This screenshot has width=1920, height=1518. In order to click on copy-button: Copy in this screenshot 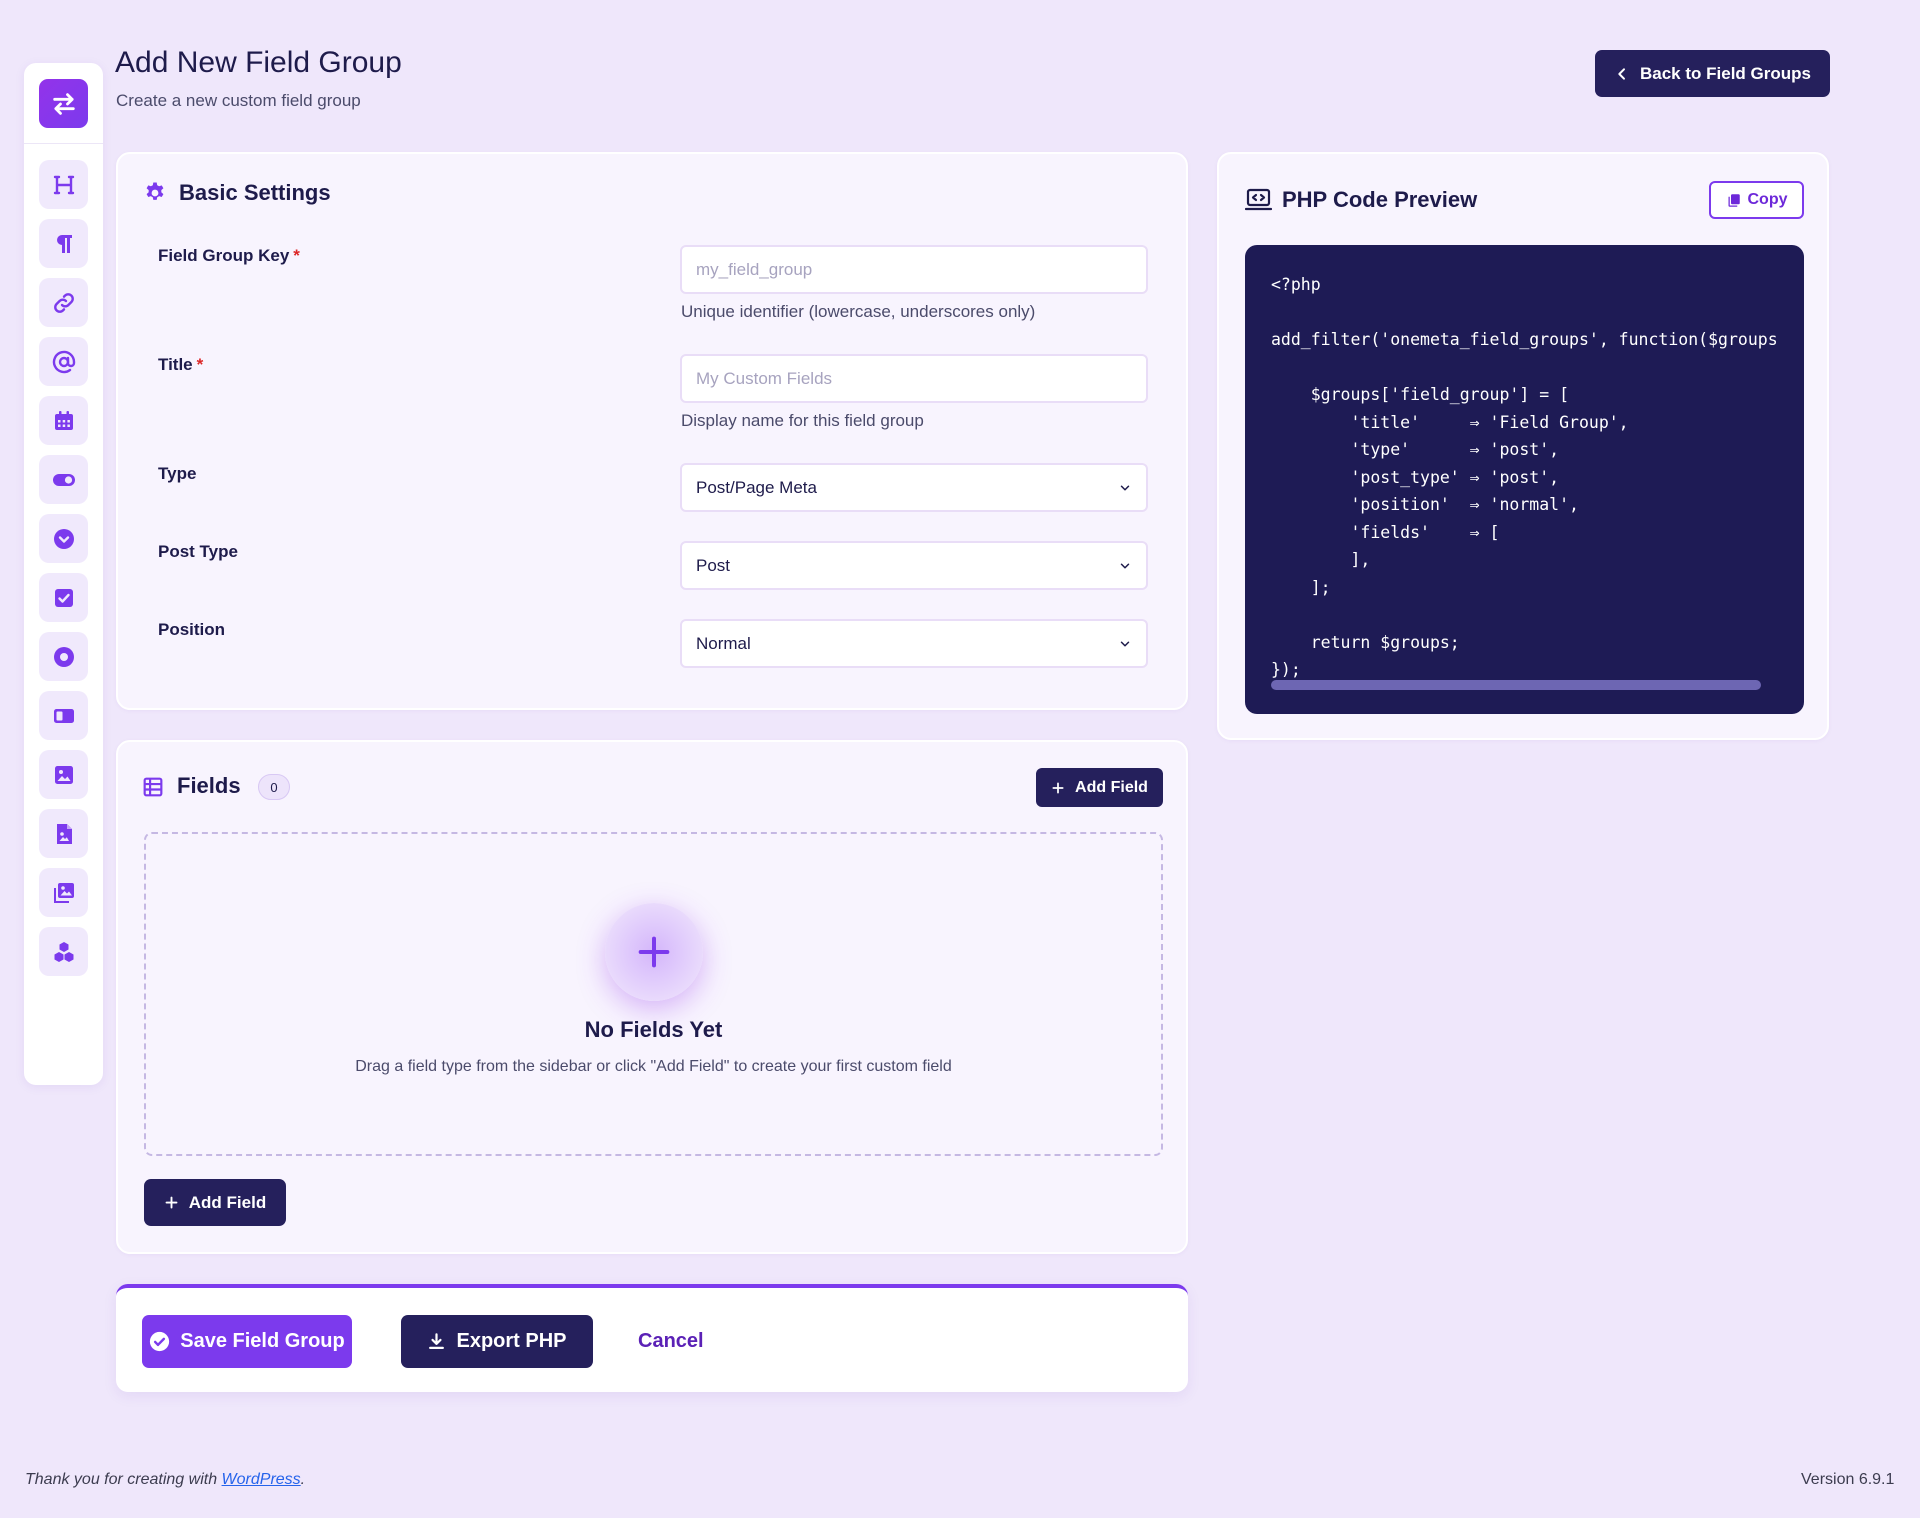, I will do `click(1756, 200)`.